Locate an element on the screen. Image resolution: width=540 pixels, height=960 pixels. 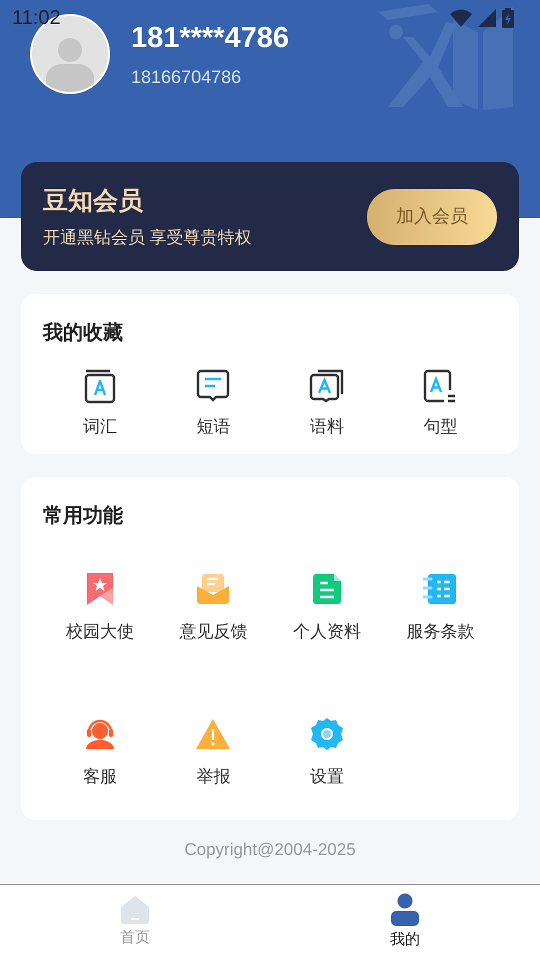
user-name: 181****4786 is located at coordinates (210, 38).